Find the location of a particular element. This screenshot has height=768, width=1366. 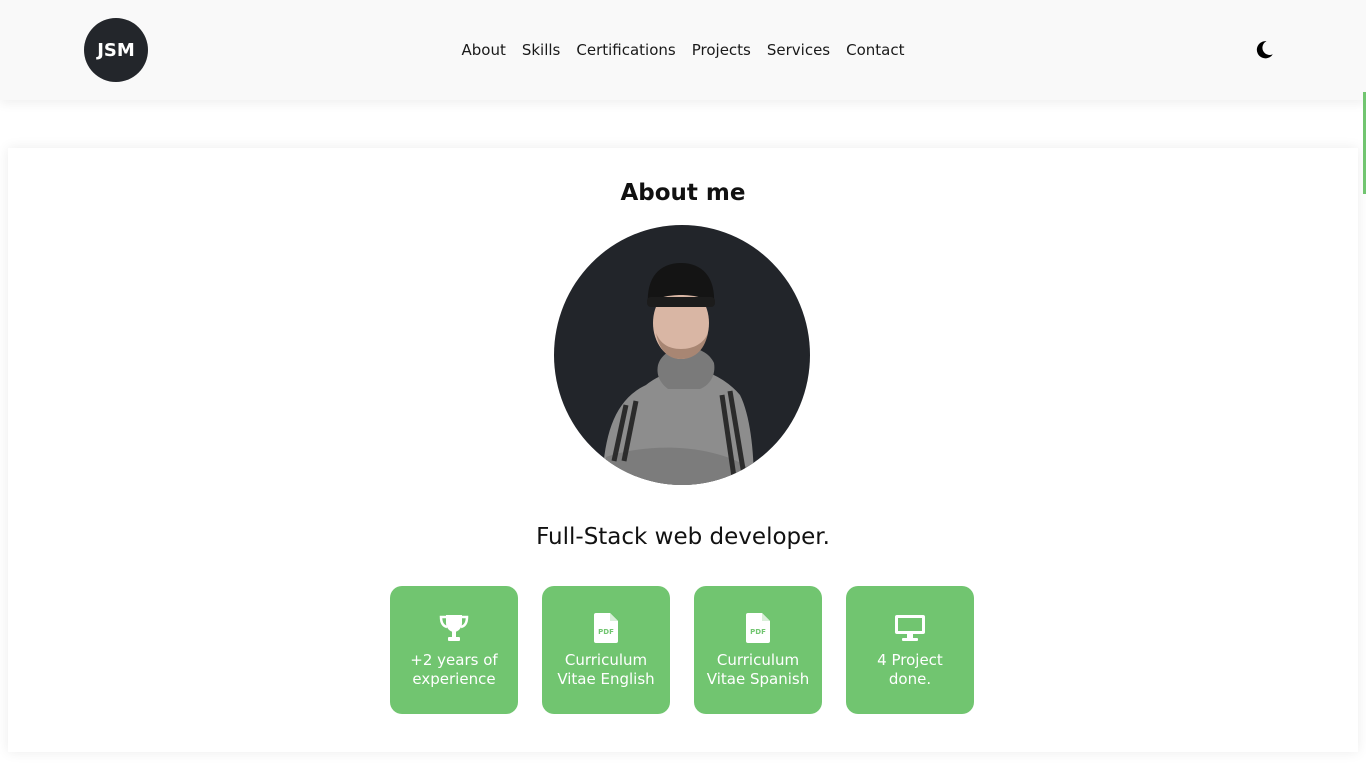

projects-card: 4 Project done. is located at coordinates (910, 650).